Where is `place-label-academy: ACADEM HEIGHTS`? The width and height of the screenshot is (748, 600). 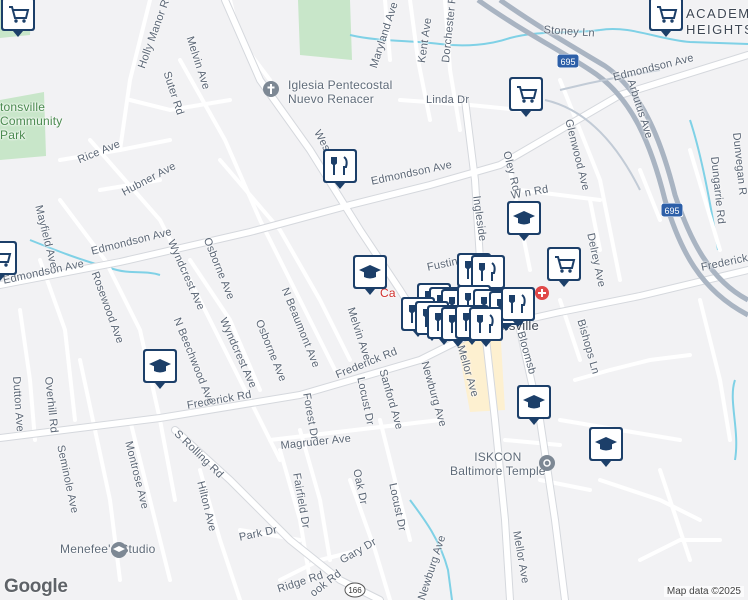
place-label-academy: ACADEM HEIGHTS is located at coordinates (717, 21).